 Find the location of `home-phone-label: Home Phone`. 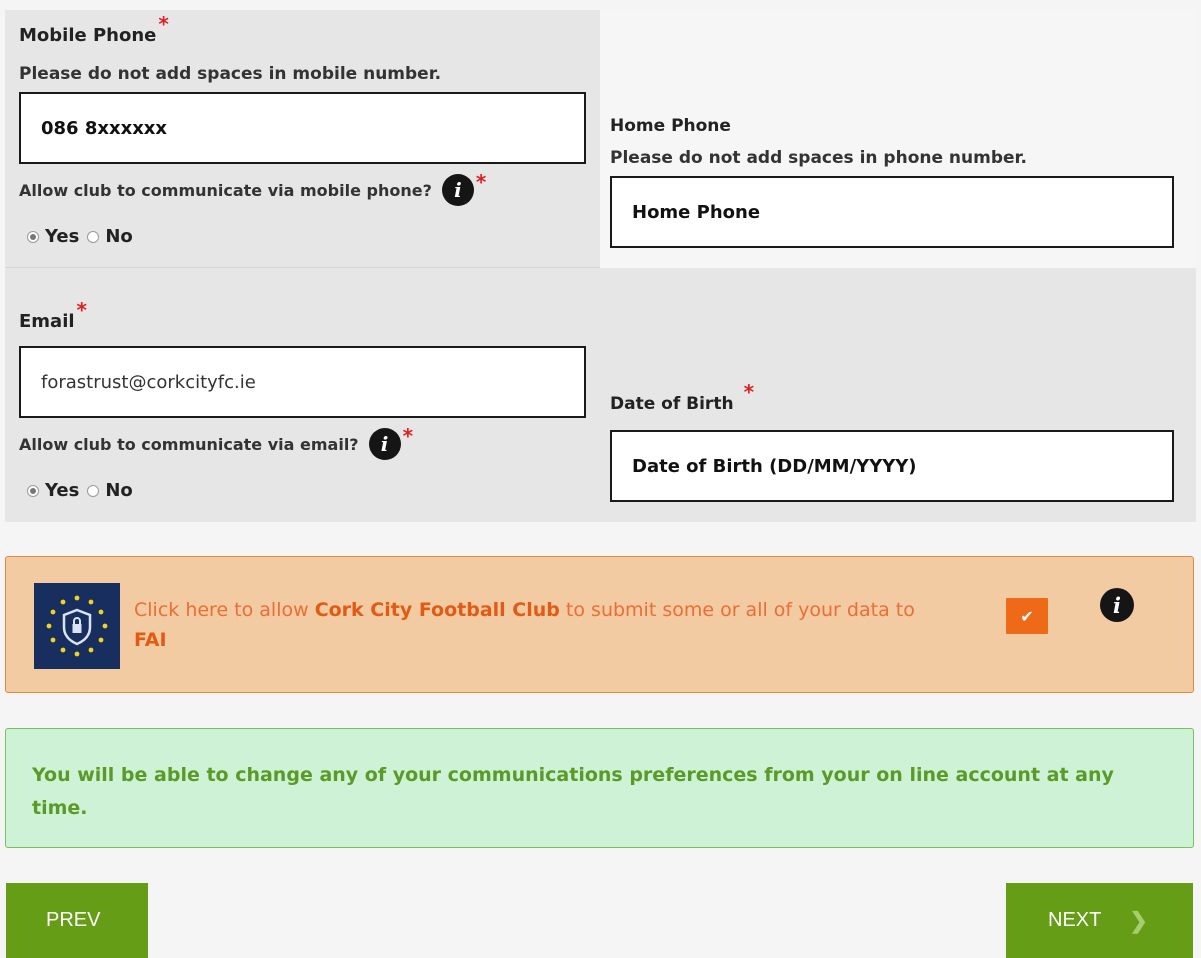

home-phone-label: Home Phone is located at coordinates (670, 126).